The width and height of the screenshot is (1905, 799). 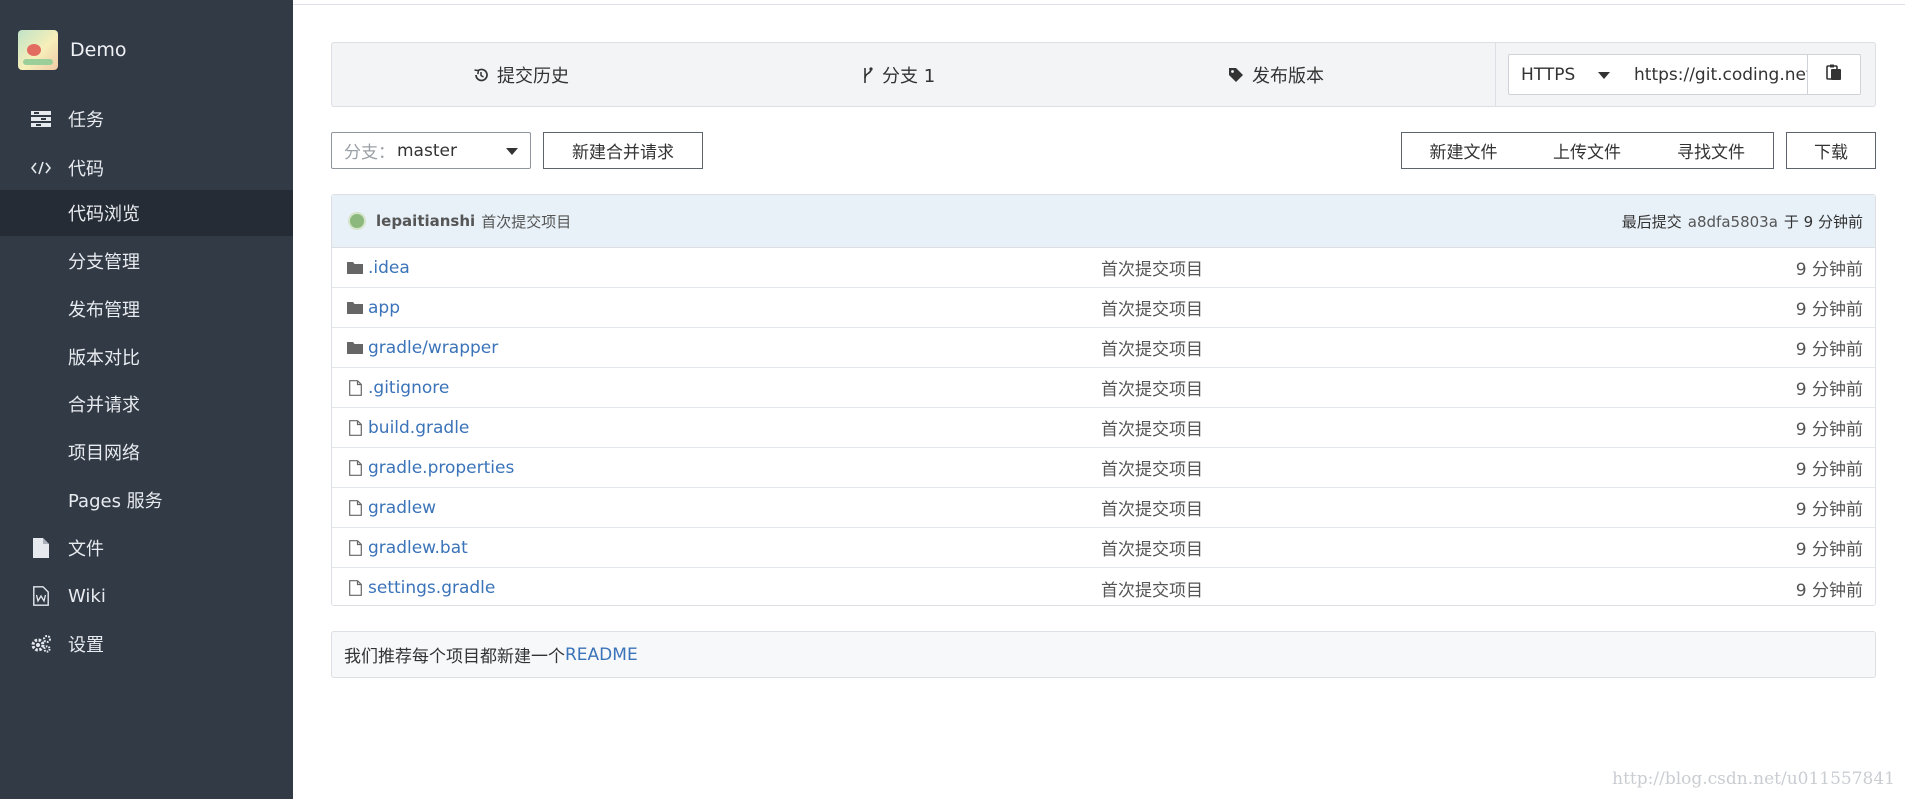 I want to click on table-row: app 首次提交项目 9 分钟前, so click(x=1103, y=308).